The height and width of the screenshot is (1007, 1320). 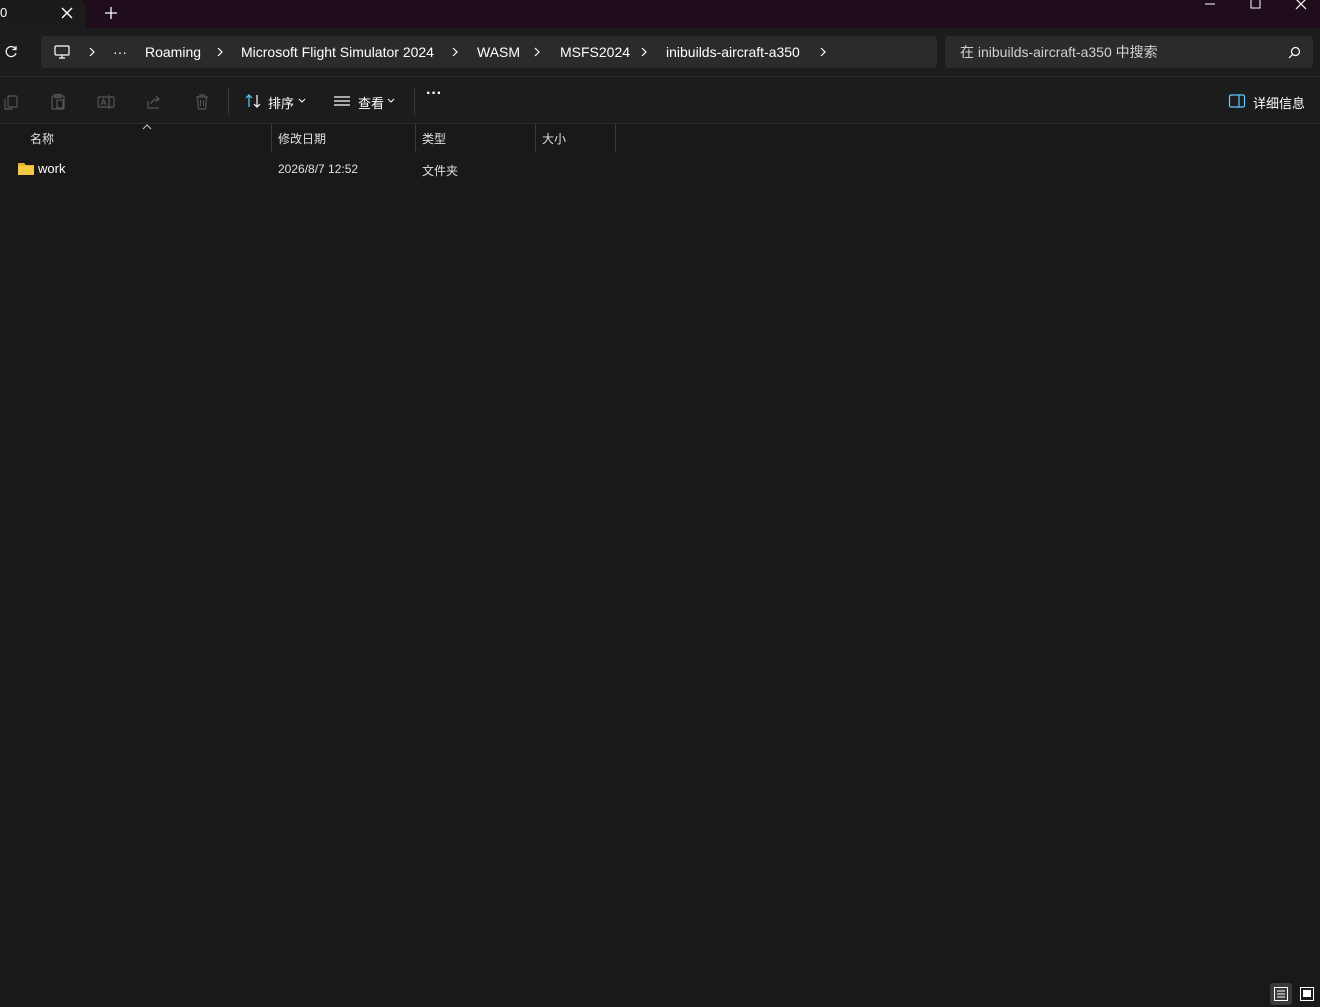 What do you see at coordinates (120, 52) in the screenshot?
I see `breadcrumb-overflow: ···` at bounding box center [120, 52].